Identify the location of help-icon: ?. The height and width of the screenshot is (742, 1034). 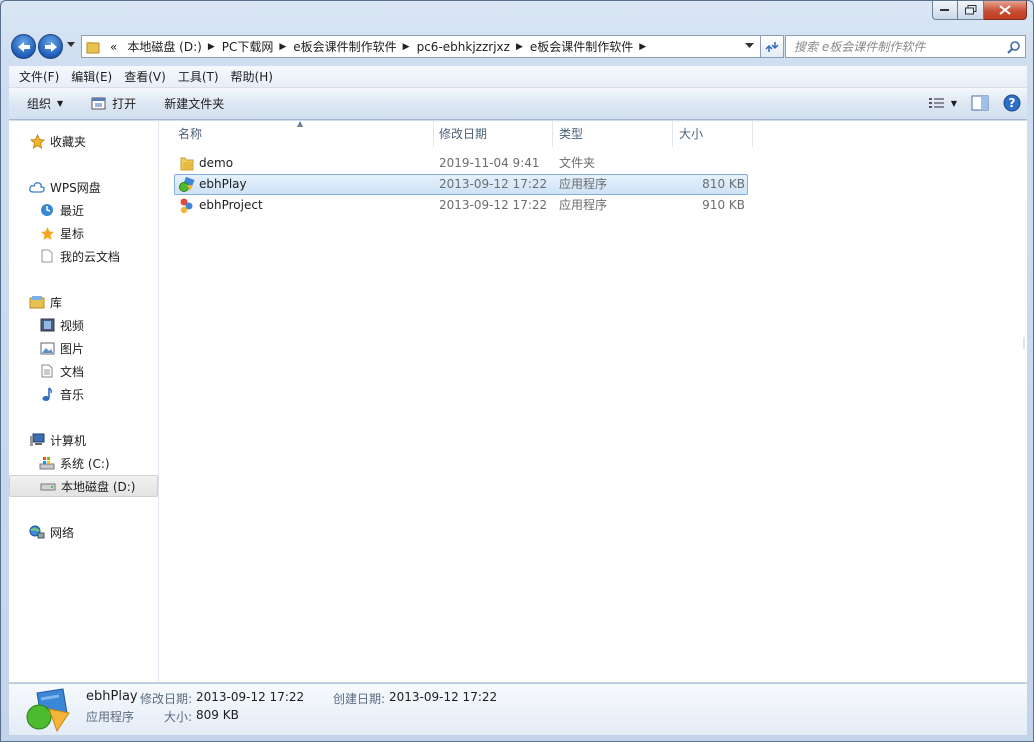
(1012, 103).